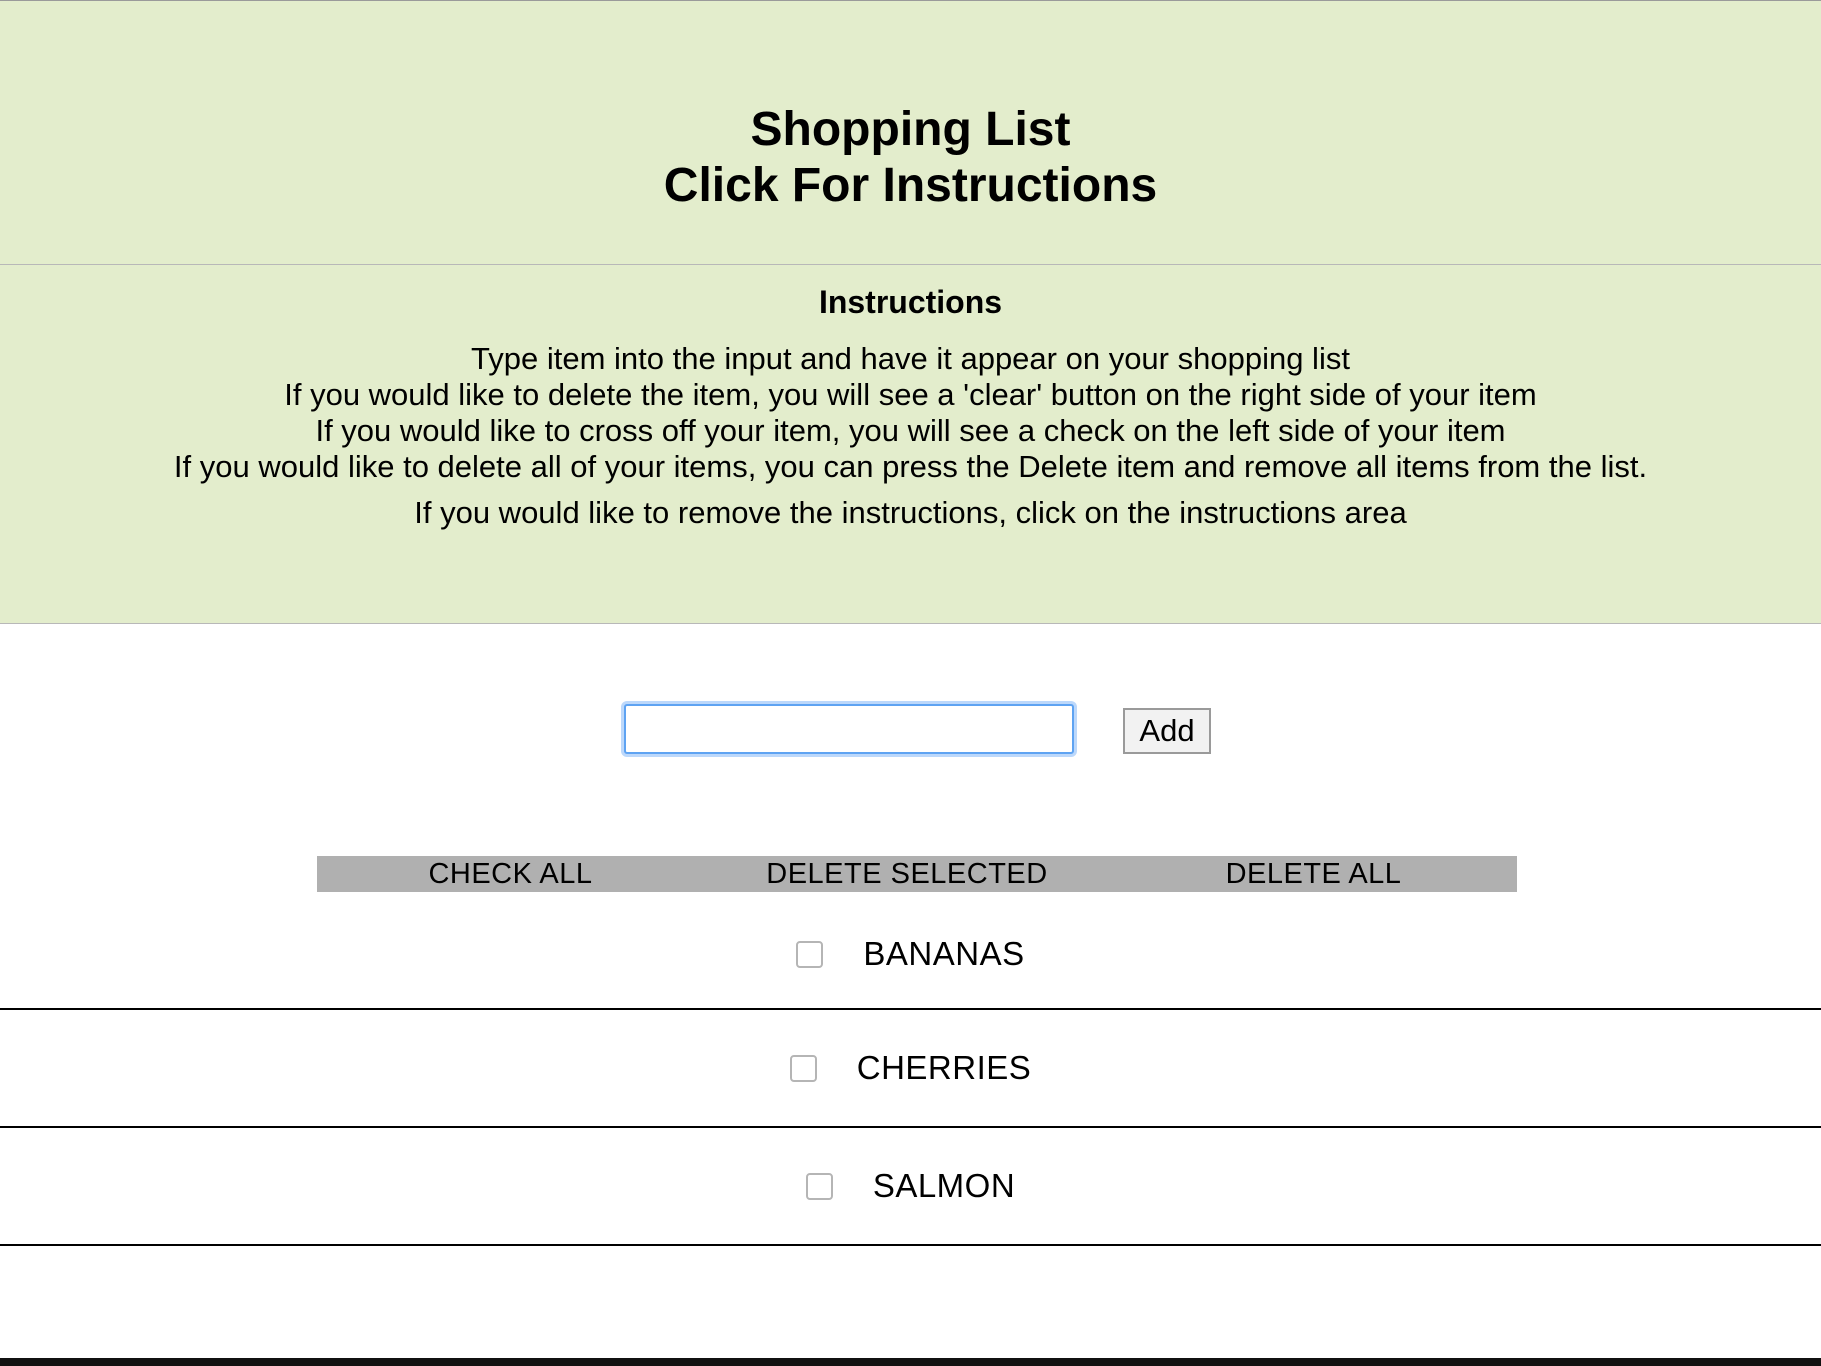 This screenshot has height=1366, width=1821. I want to click on item-input, so click(849, 729).